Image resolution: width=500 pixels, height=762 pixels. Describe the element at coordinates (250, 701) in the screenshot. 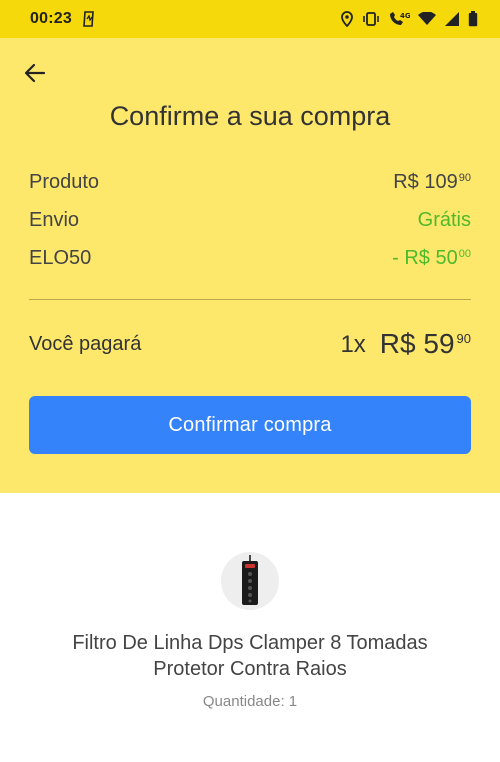

I see `product-quantity: Quantidade: 1` at that location.